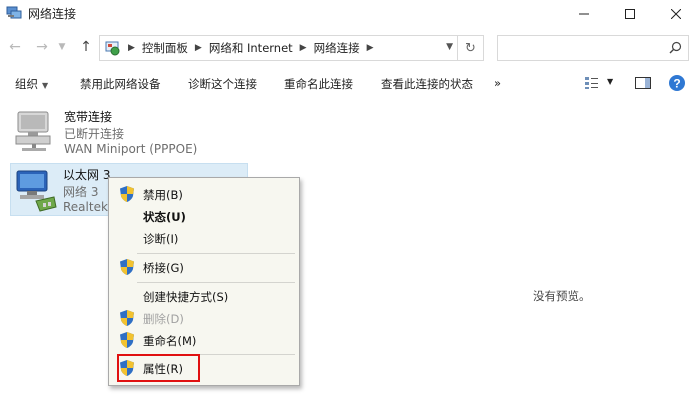 The image size is (699, 409). Describe the element at coordinates (630, 14) in the screenshot. I see `maximize-button` at that location.